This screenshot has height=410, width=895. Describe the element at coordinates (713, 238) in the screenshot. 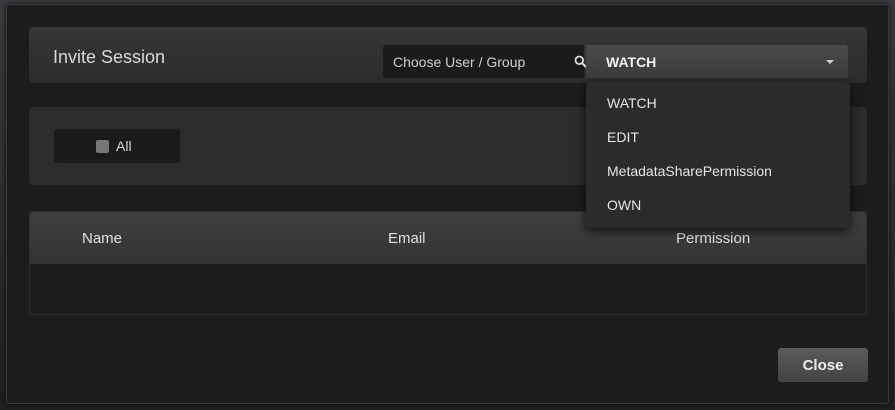

I see `column-header-permission: Permission` at that location.